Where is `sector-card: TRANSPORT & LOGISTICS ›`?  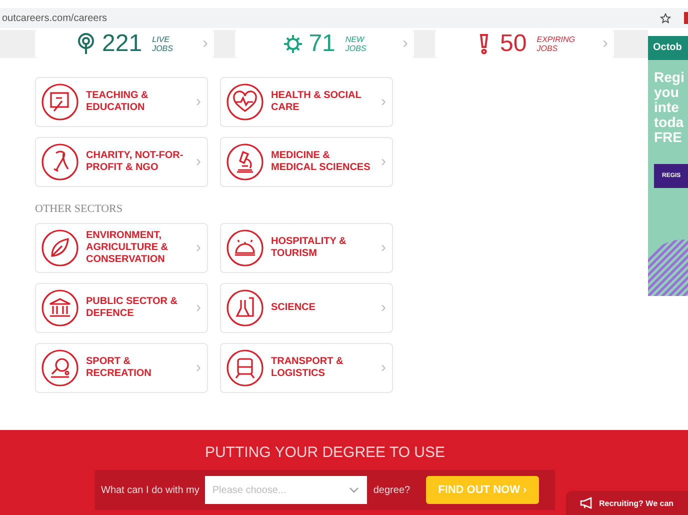
sector-card: TRANSPORT & LOGISTICS › is located at coordinates (306, 368).